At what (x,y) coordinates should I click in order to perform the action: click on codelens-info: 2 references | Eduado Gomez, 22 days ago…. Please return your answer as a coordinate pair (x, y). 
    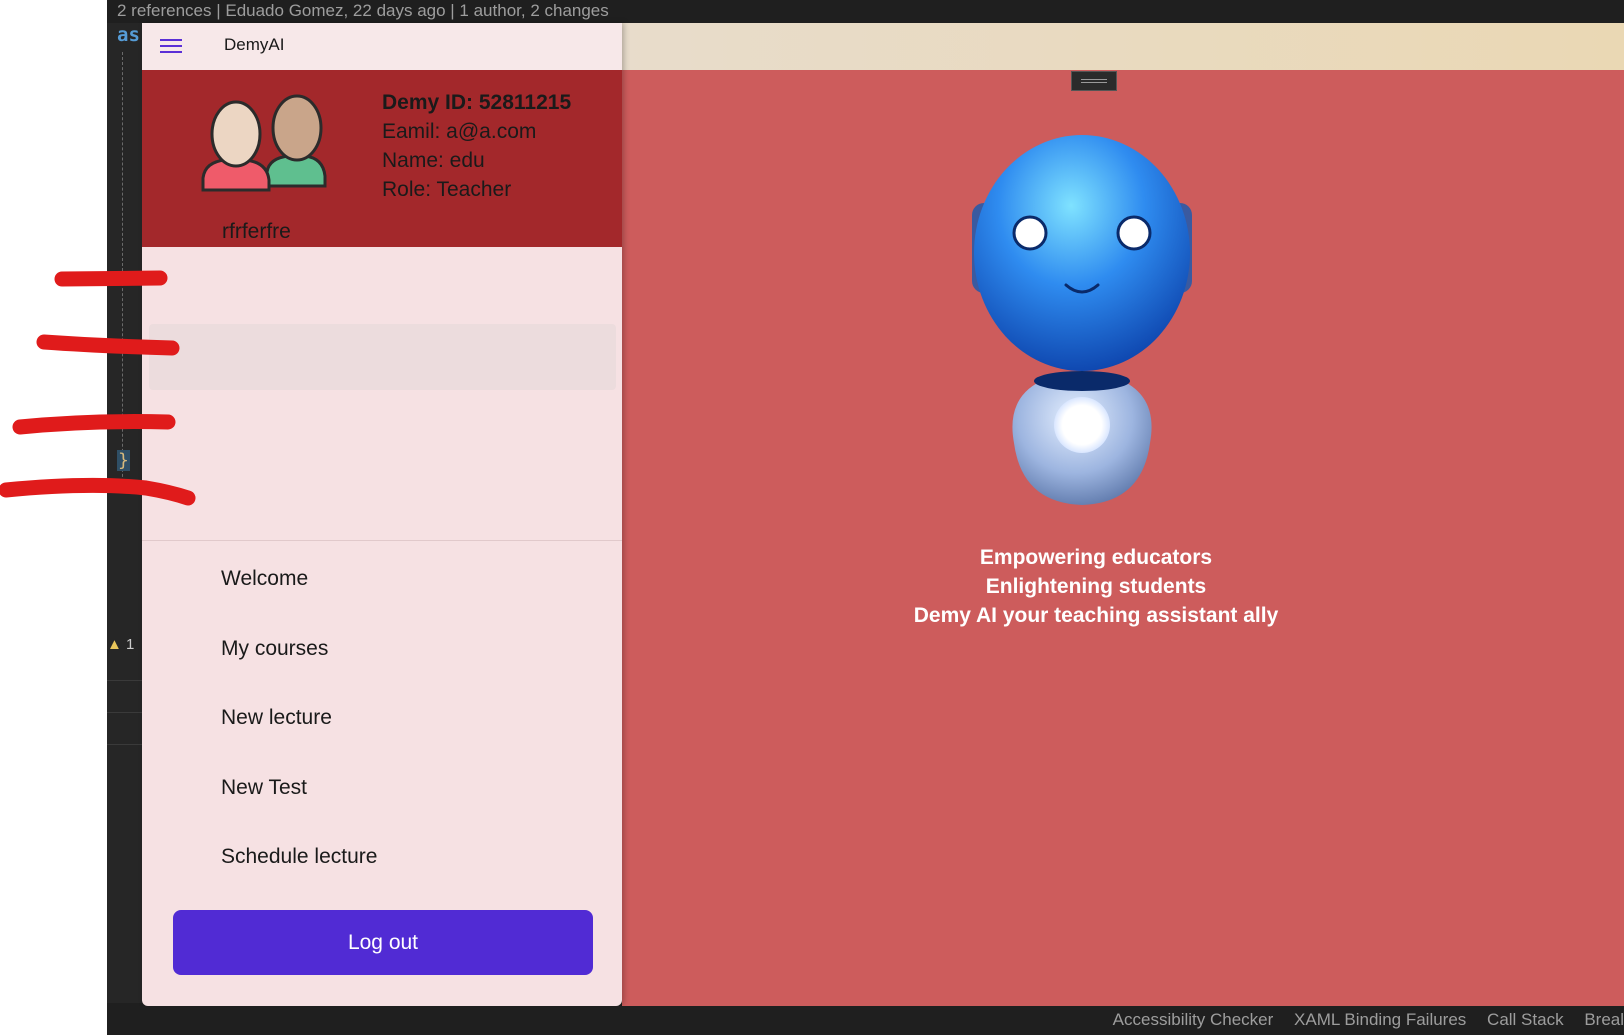
    Looking at the image, I should click on (363, 11).